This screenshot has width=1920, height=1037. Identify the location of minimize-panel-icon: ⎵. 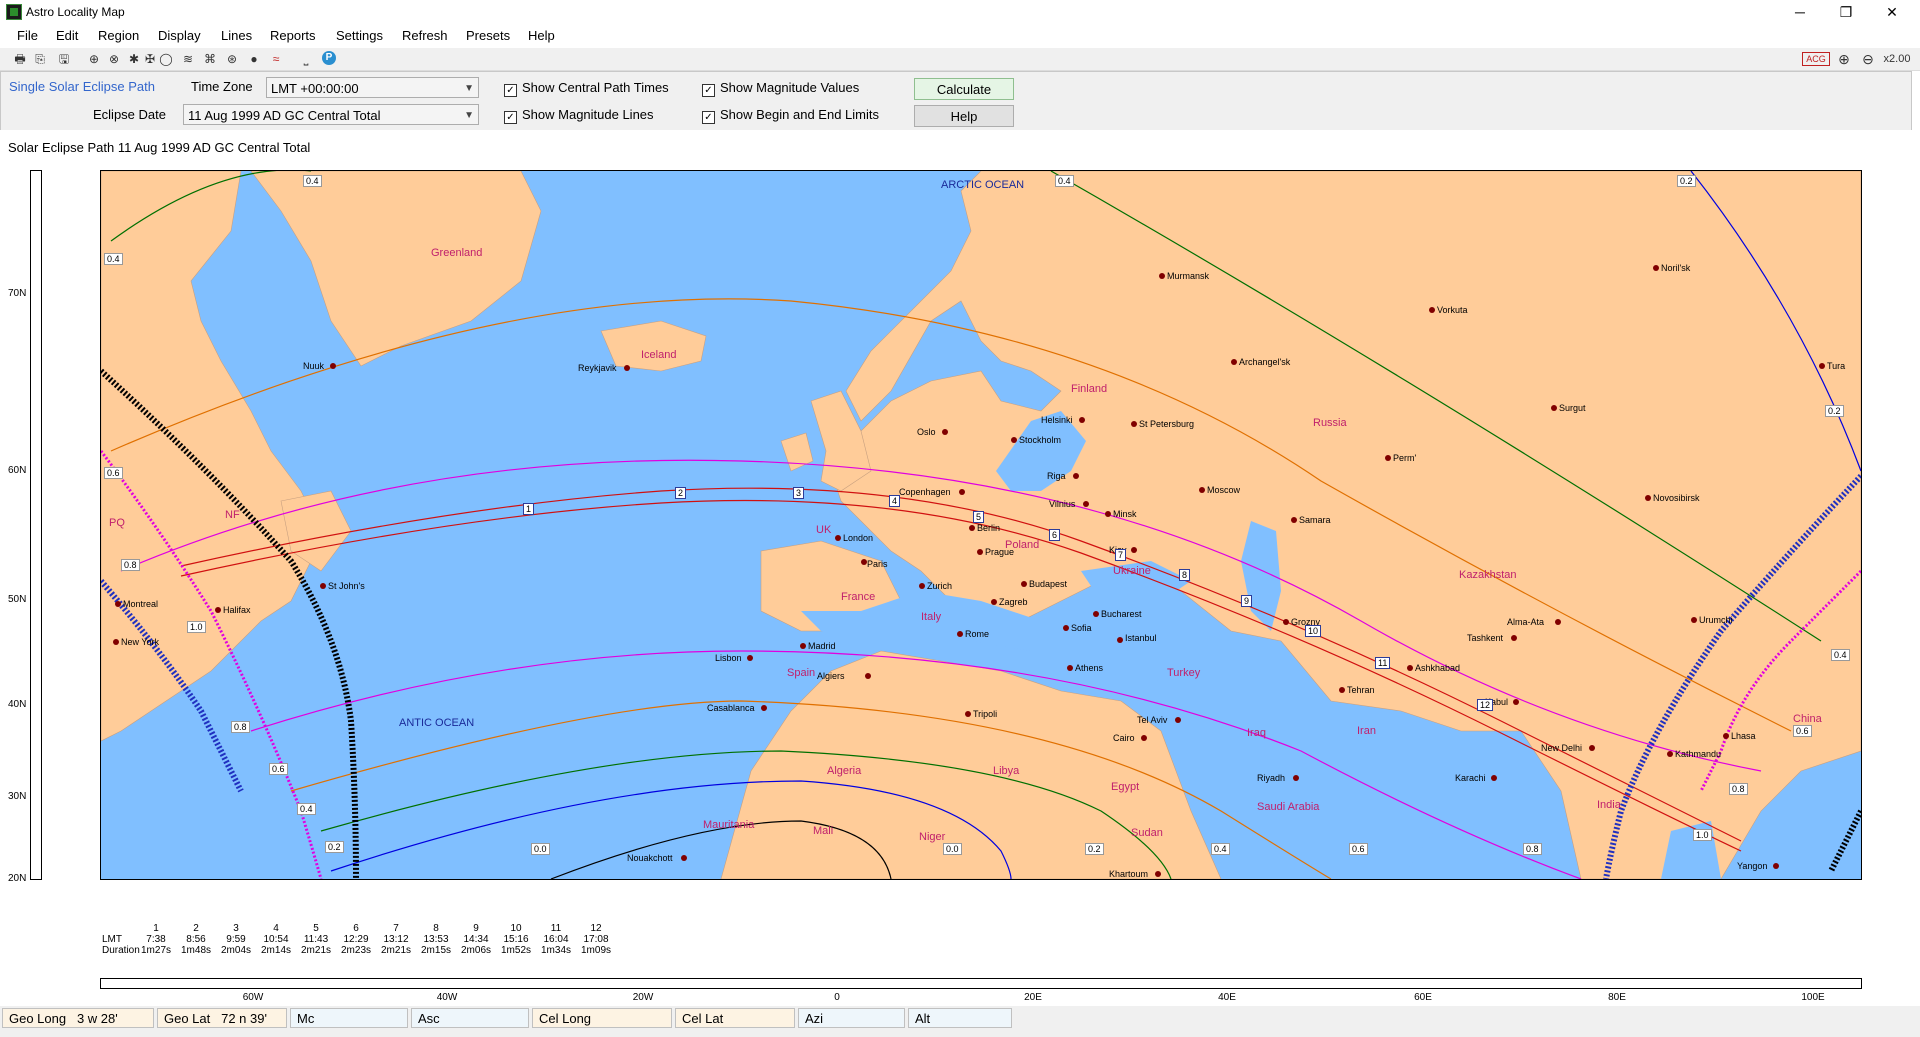
(306, 59).